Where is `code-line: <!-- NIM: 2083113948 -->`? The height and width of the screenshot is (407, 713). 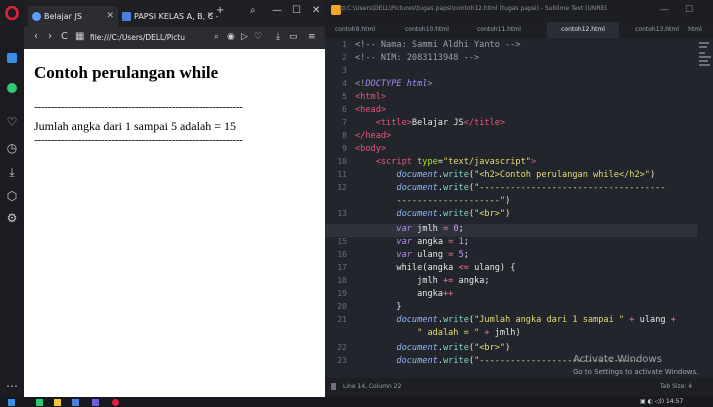 code-line: <!-- NIM: 2083113948 --> is located at coordinates (417, 58).